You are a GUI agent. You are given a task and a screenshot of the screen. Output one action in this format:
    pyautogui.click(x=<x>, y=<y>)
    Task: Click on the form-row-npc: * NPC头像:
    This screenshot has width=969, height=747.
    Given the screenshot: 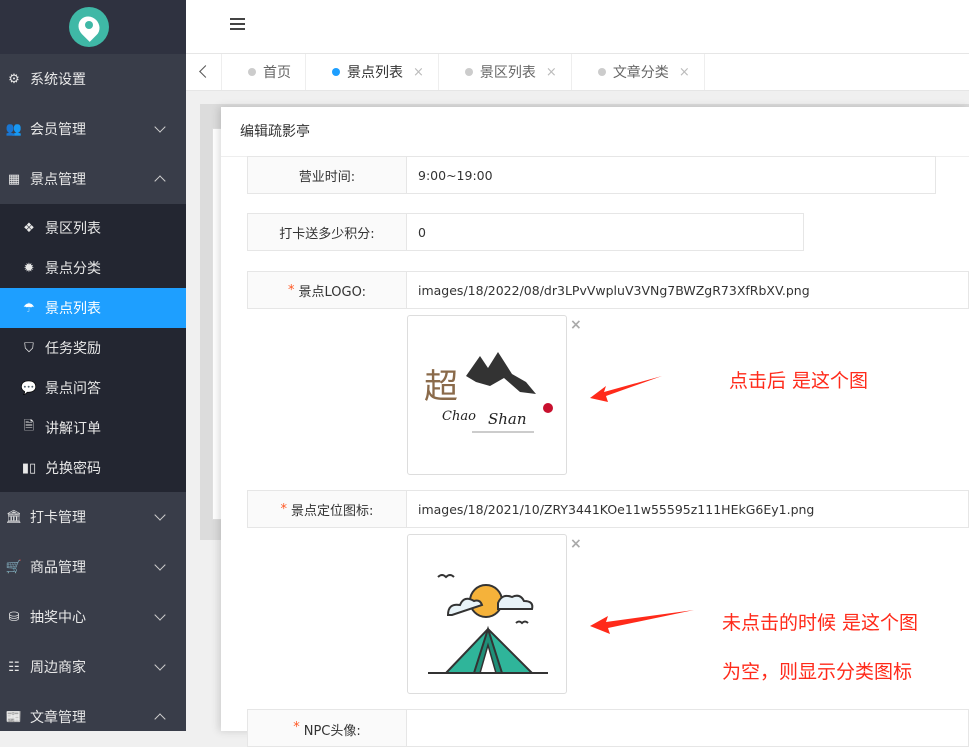 What is the action you would take?
    pyautogui.click(x=608, y=728)
    